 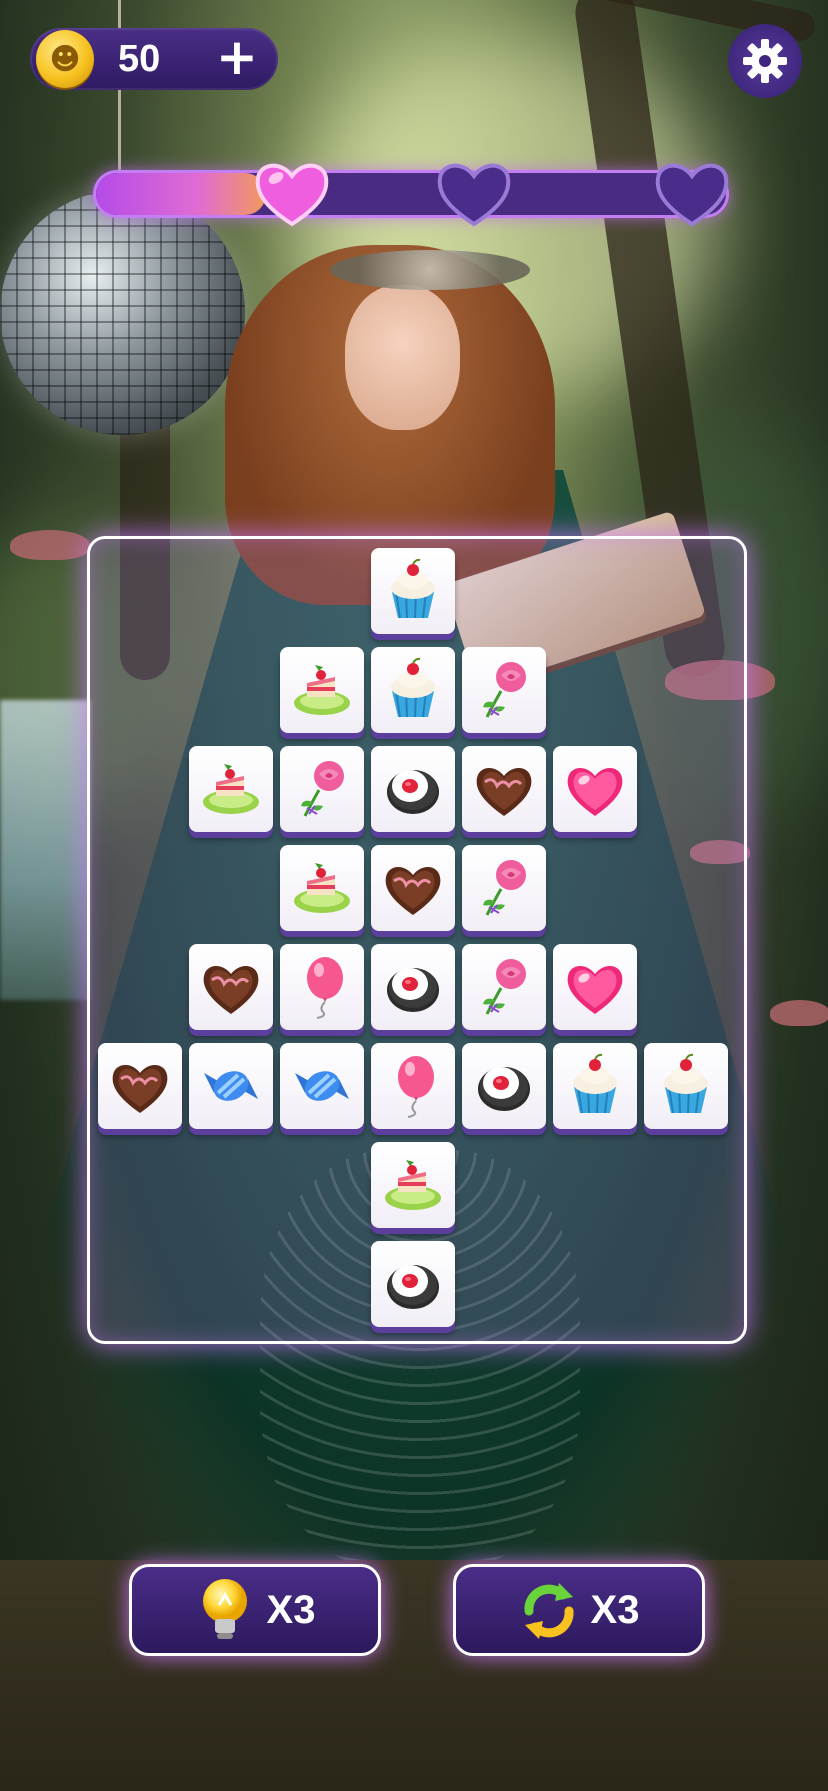 I want to click on gear-icon, so click(x=765, y=61).